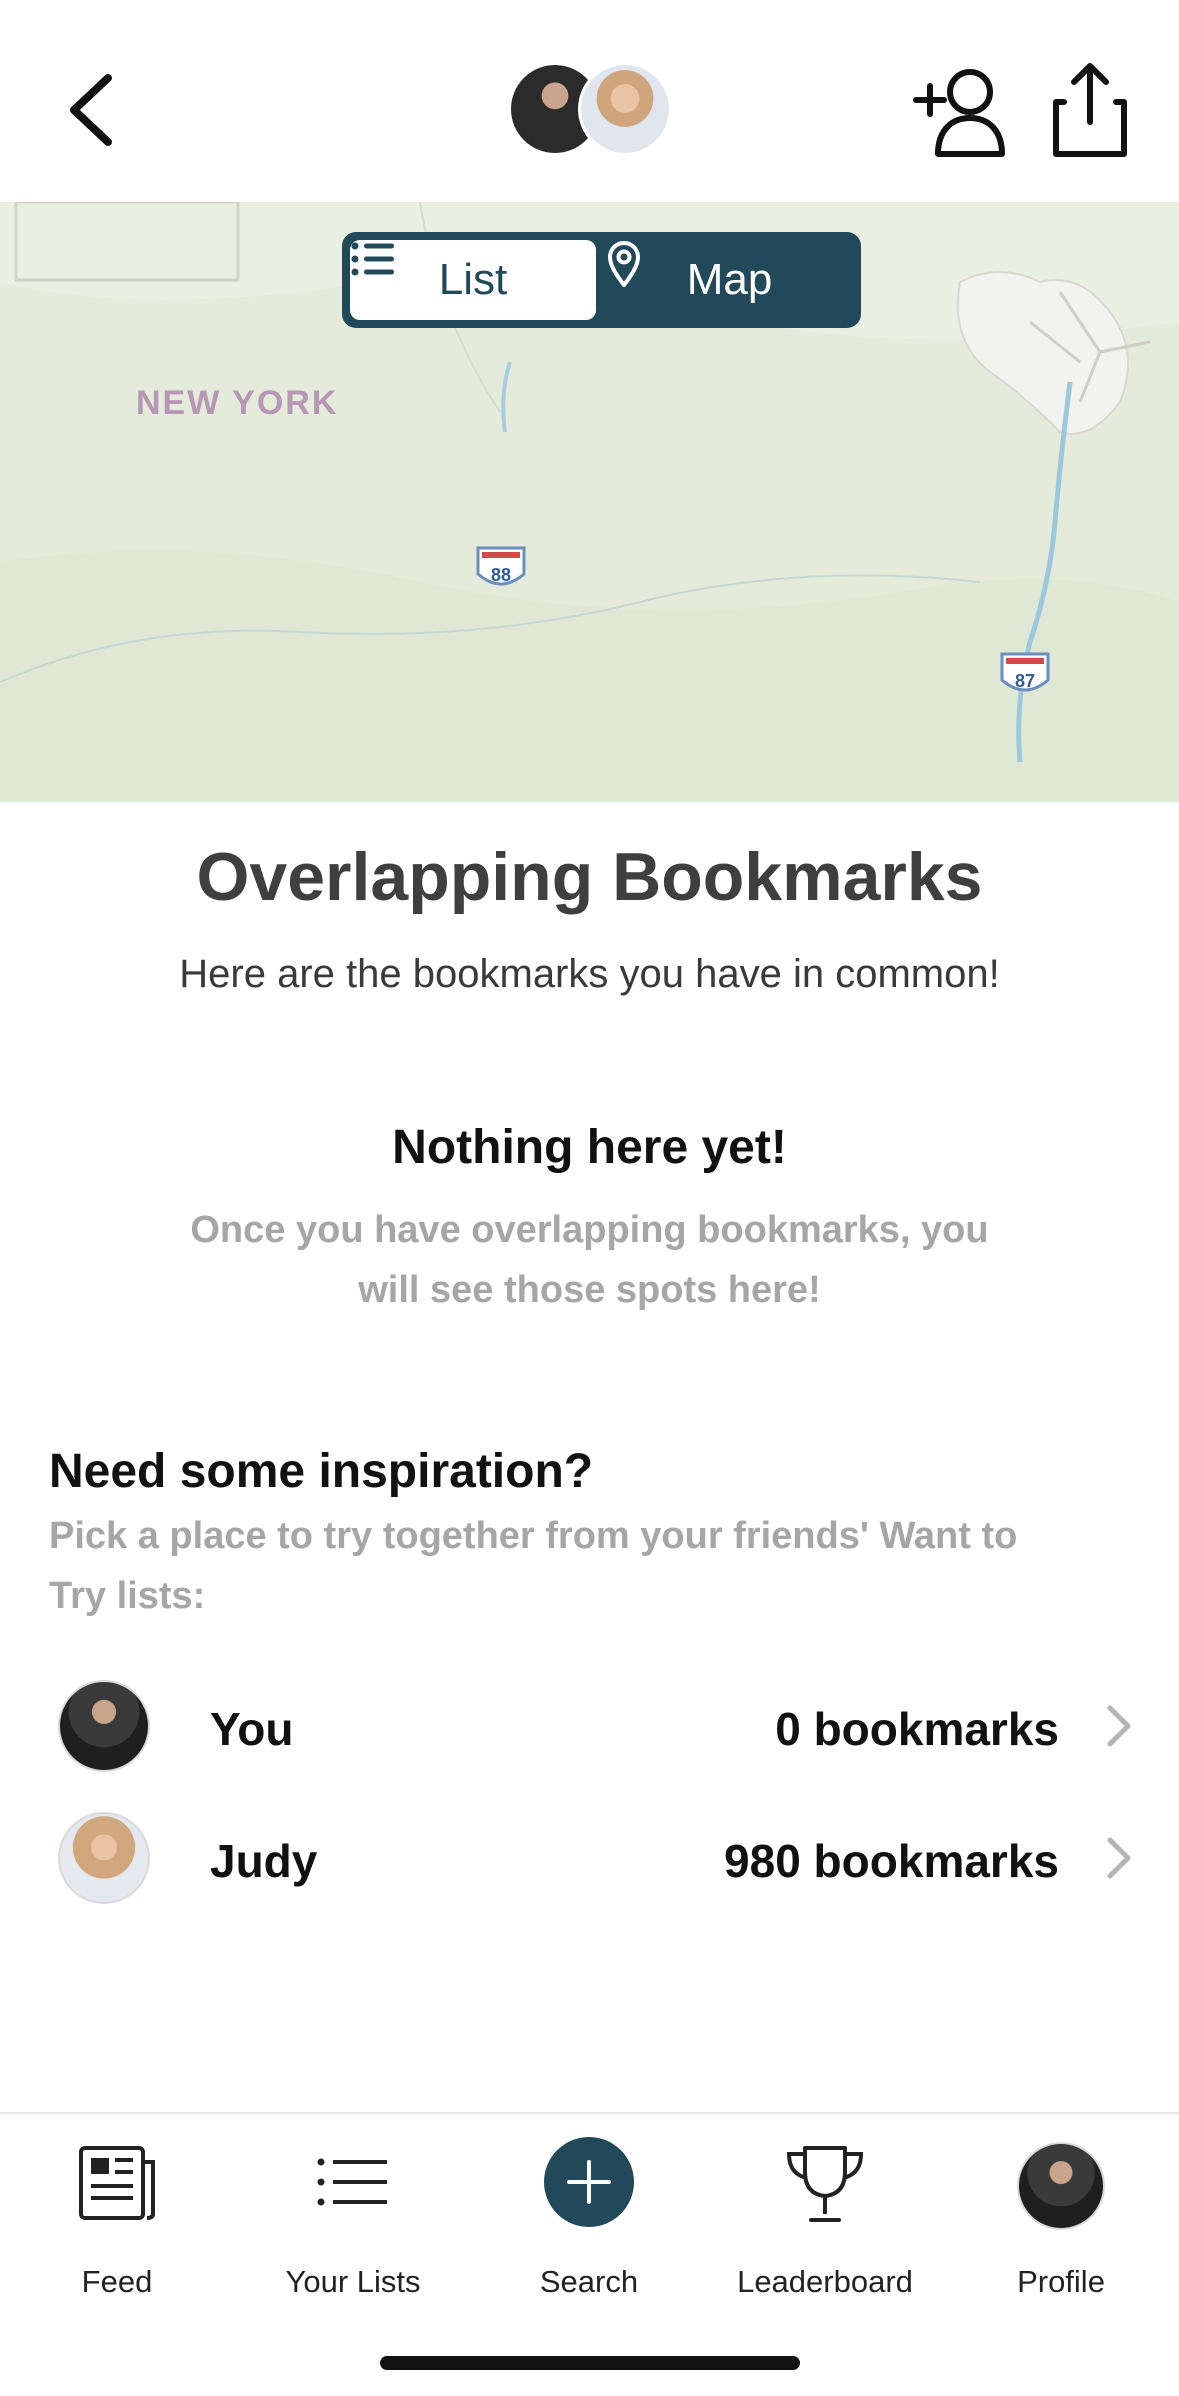 This screenshot has height=2396, width=1179. Describe the element at coordinates (589, 1147) in the screenshot. I see `empty-state-title: Nothing here yet!` at that location.